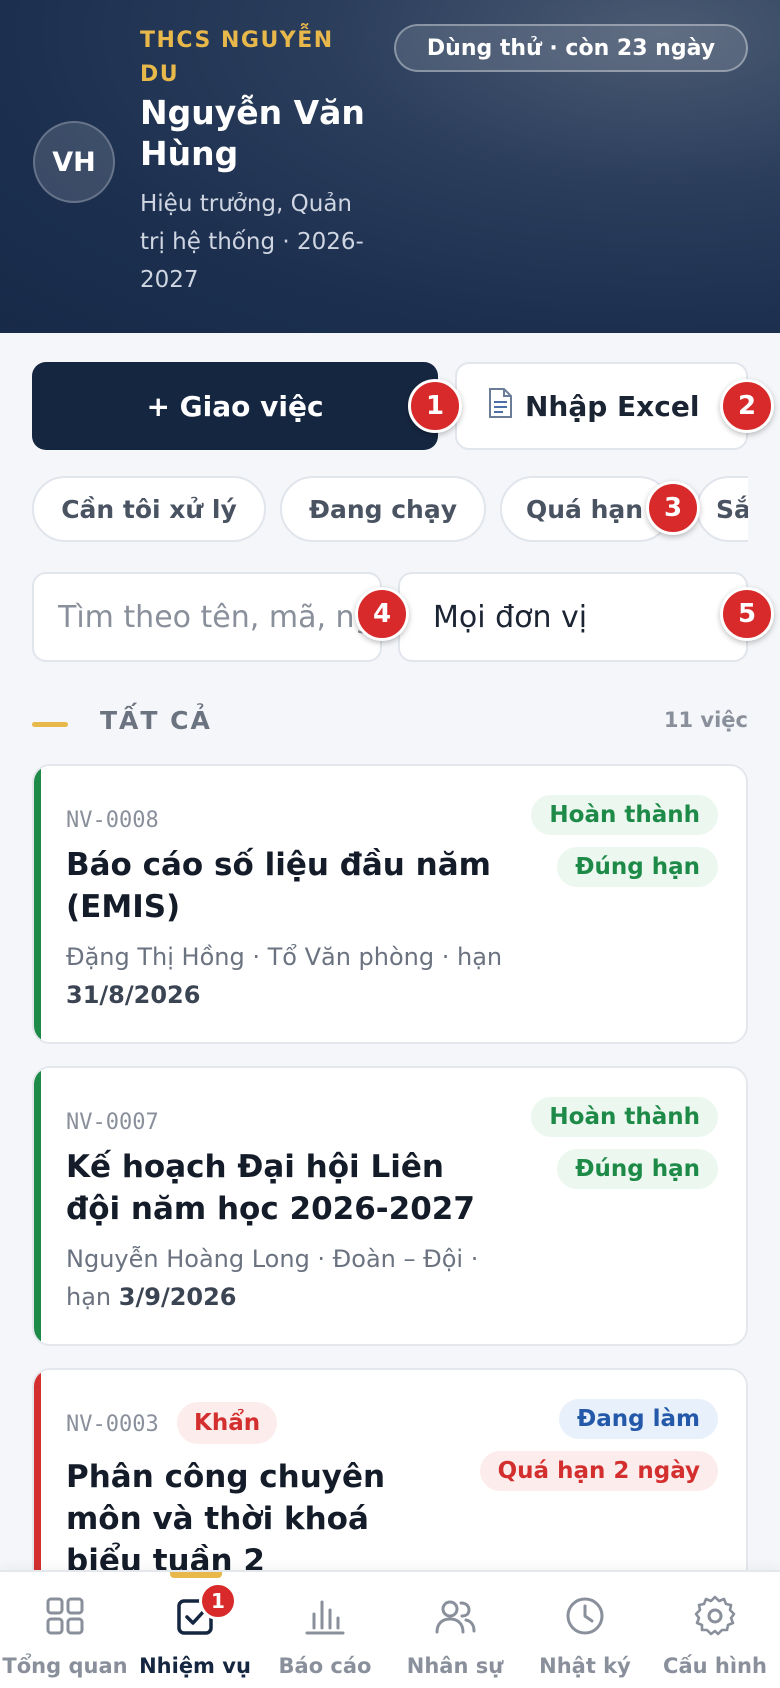 The image size is (780, 1688). What do you see at coordinates (722, 509) in the screenshot?
I see `chip-upcoming: Sắp` at bounding box center [722, 509].